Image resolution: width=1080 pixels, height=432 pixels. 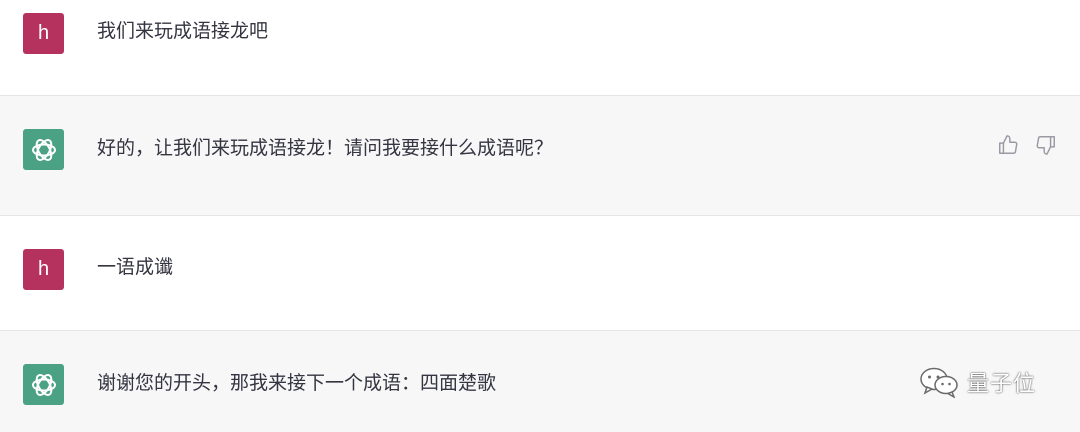 I want to click on thumbs-up-icon, so click(x=1008, y=144).